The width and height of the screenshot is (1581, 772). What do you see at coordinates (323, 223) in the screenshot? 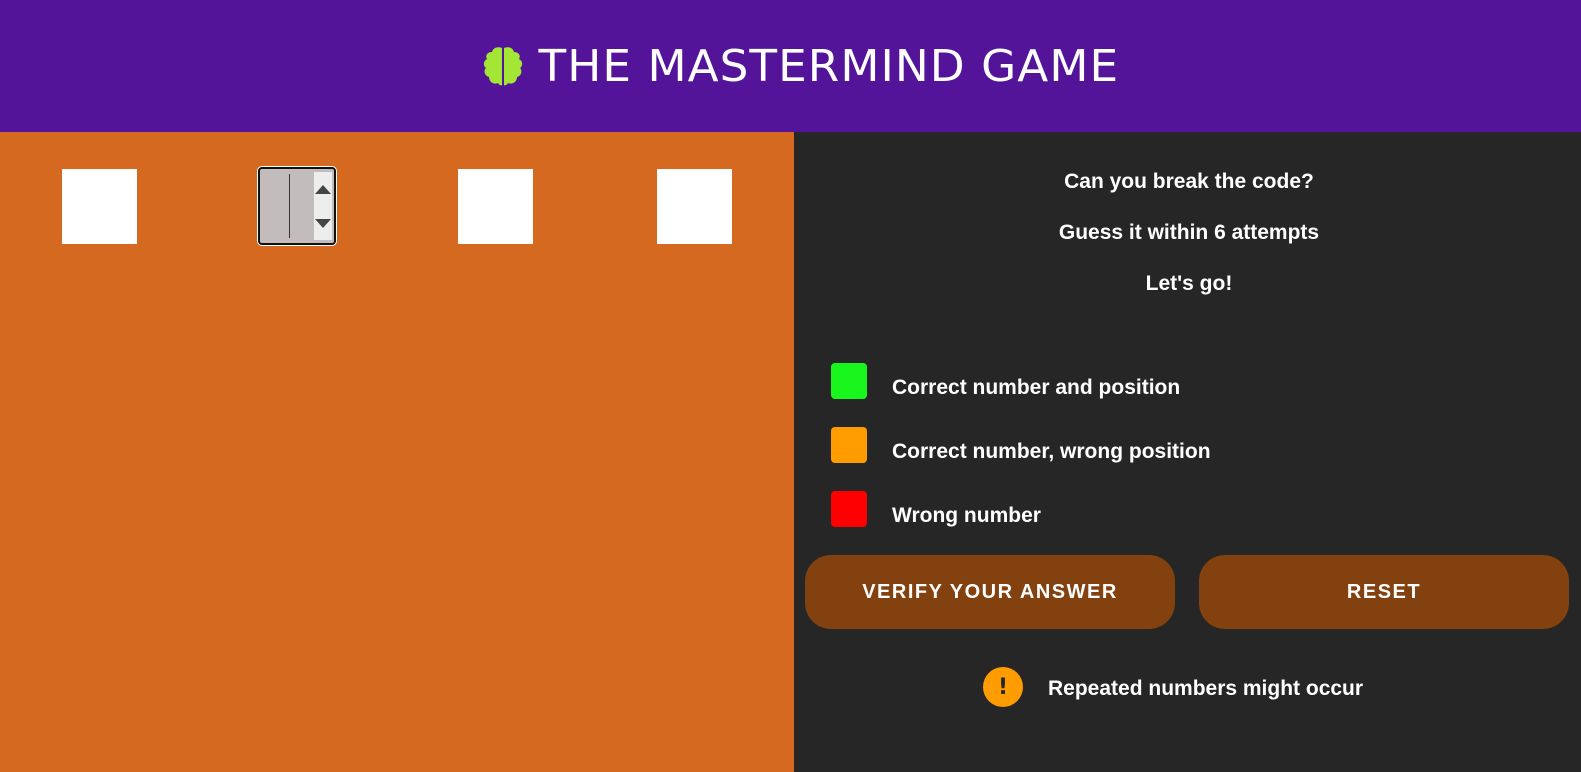
I see `spin-down-icon` at bounding box center [323, 223].